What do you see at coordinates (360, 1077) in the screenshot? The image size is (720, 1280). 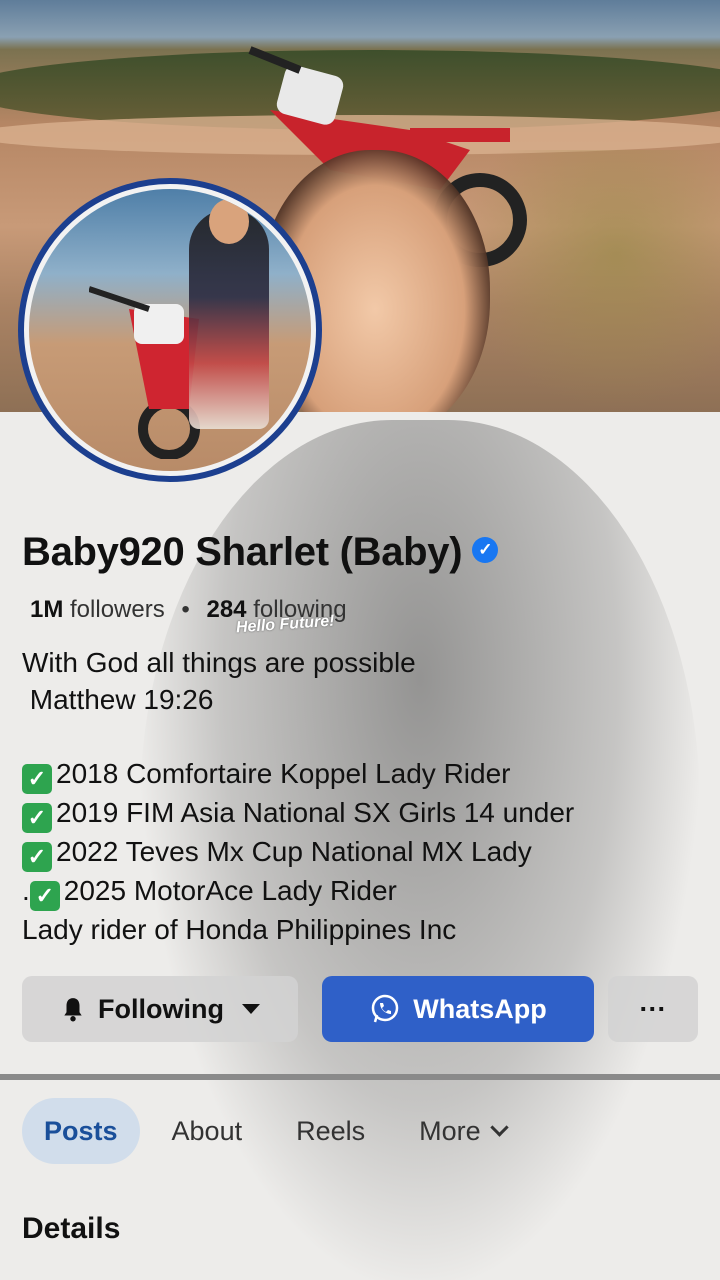 I see `section-divider` at bounding box center [360, 1077].